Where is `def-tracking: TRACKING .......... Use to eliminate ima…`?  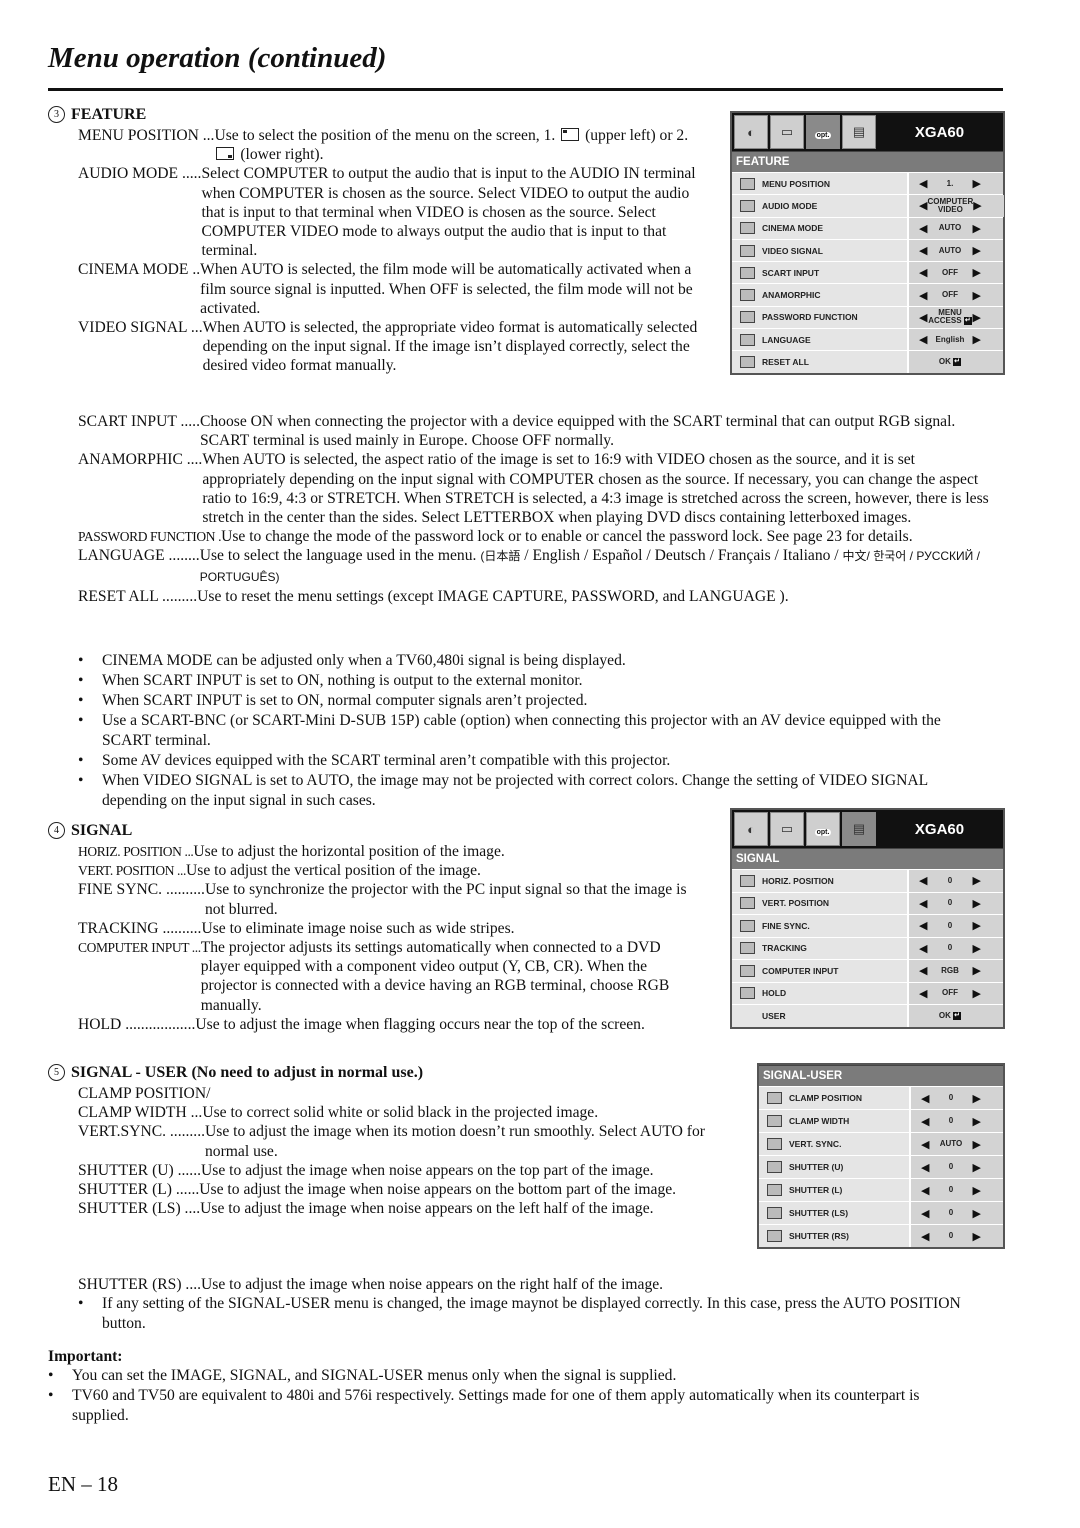
def-tracking: TRACKING .......... Use to eliminate ima… is located at coordinates (390, 928).